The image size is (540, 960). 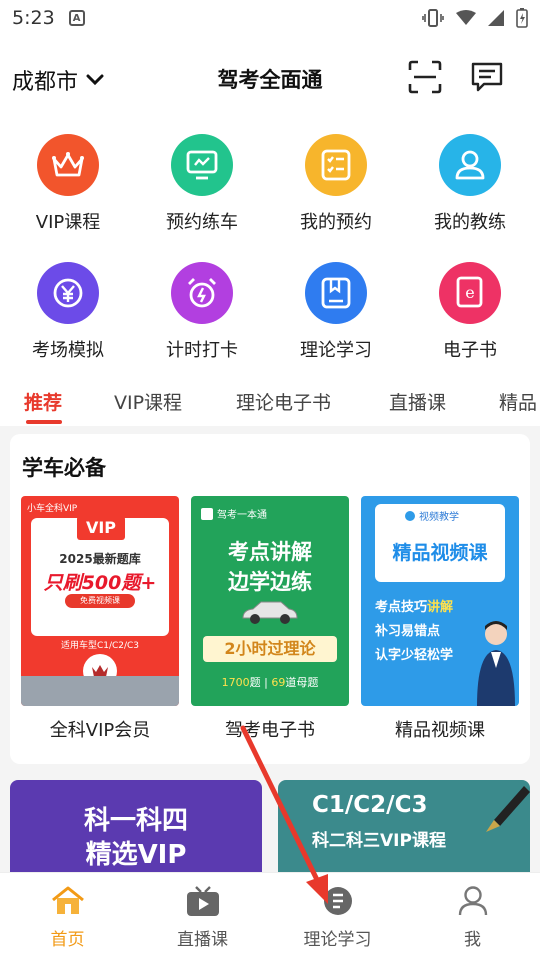 What do you see at coordinates (336, 293) in the screenshot?
I see `book-icon` at bounding box center [336, 293].